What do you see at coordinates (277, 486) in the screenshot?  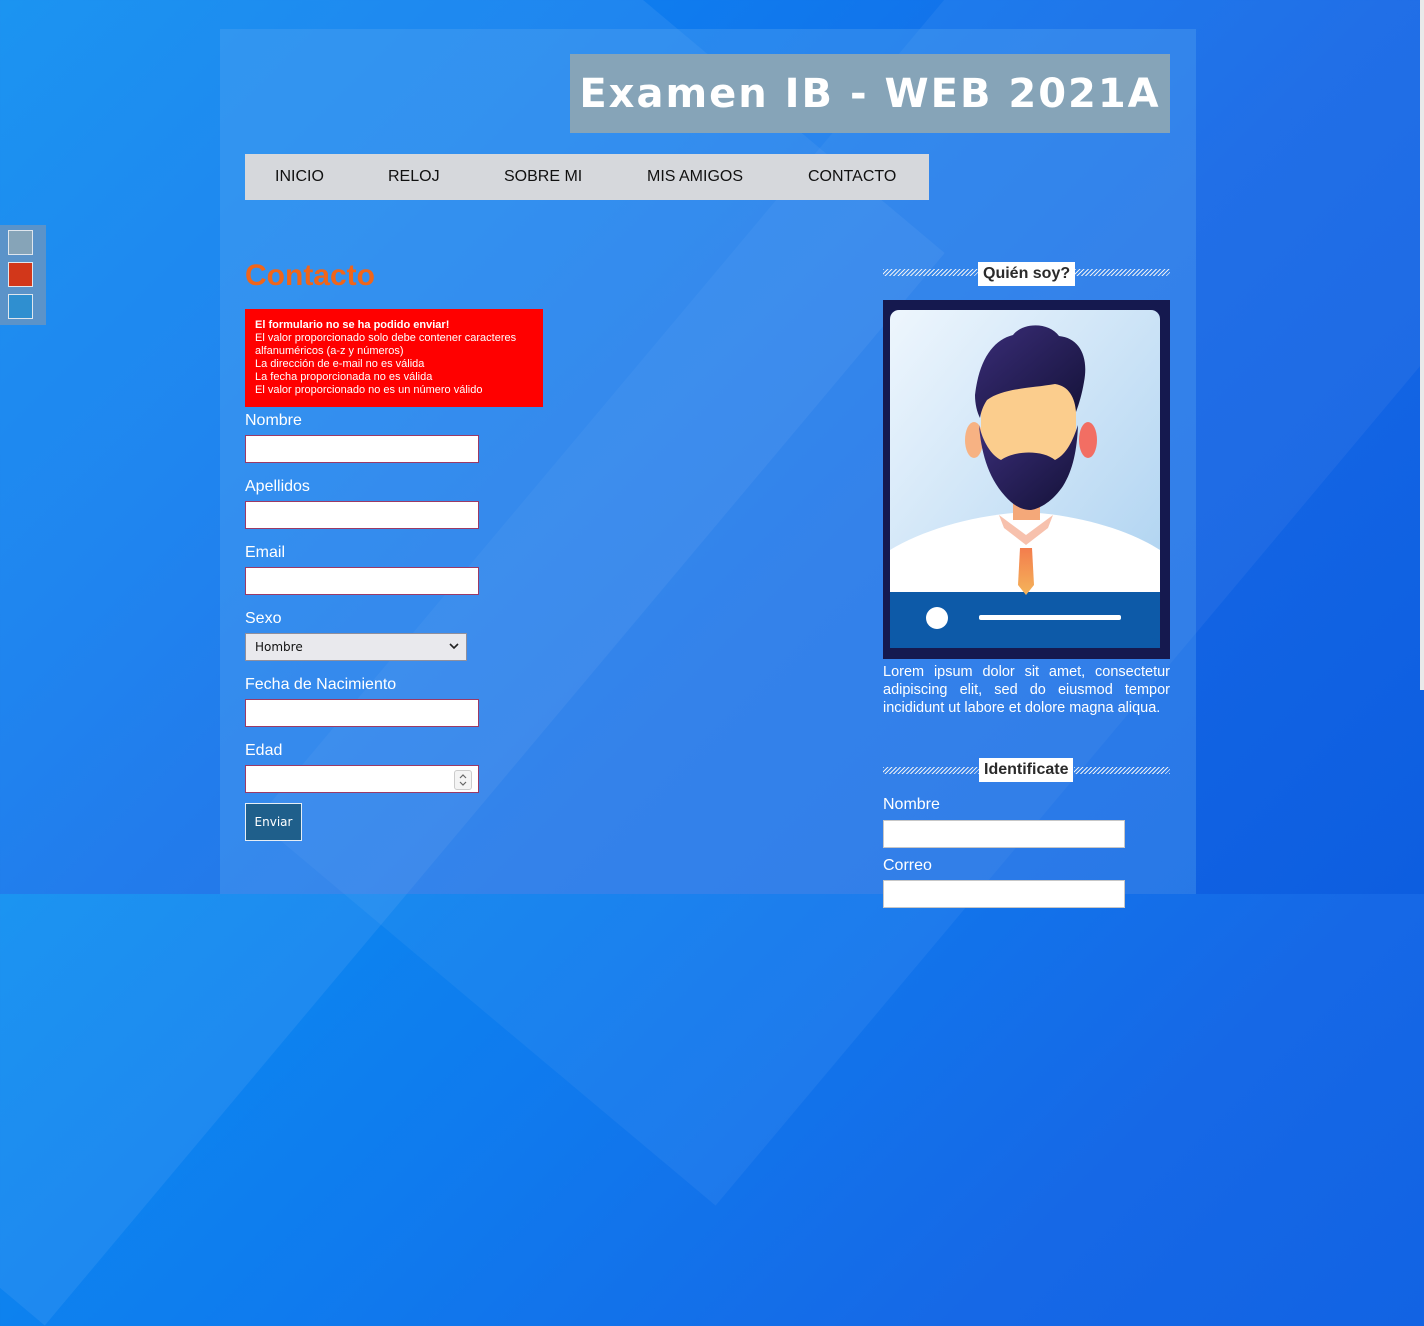 I see `apellidos-label: Apellidos` at bounding box center [277, 486].